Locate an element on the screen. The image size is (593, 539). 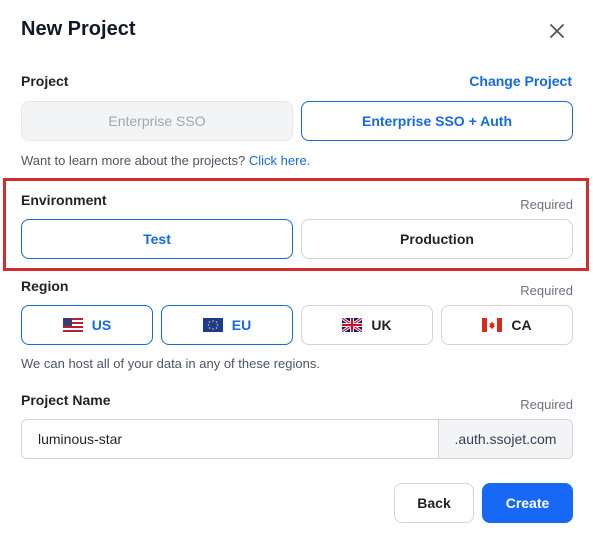
back-button: Back is located at coordinates (434, 503).